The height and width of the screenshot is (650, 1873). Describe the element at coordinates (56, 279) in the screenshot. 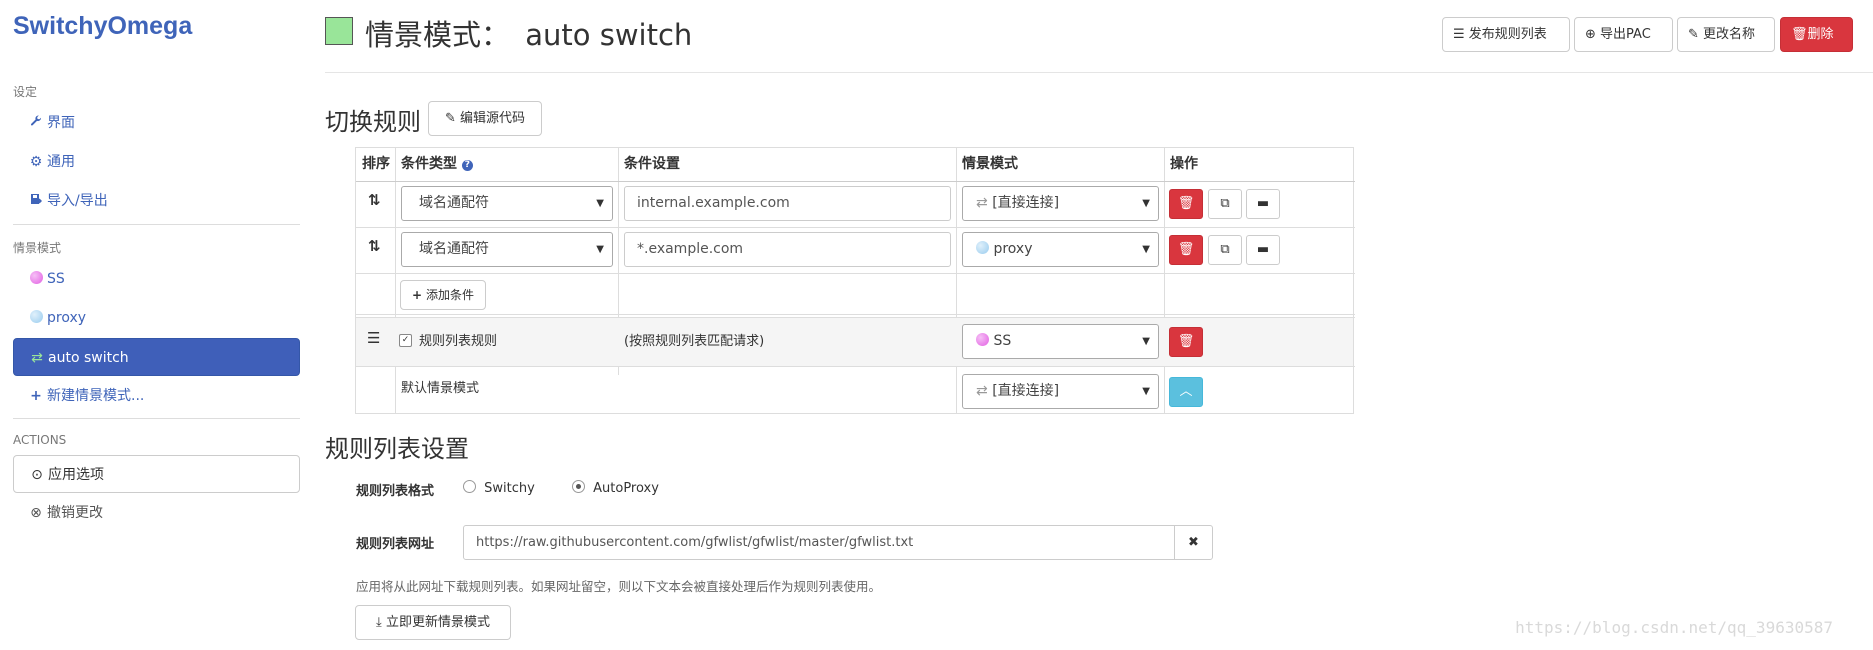

I see `sidebar-item-label: SS` at that location.